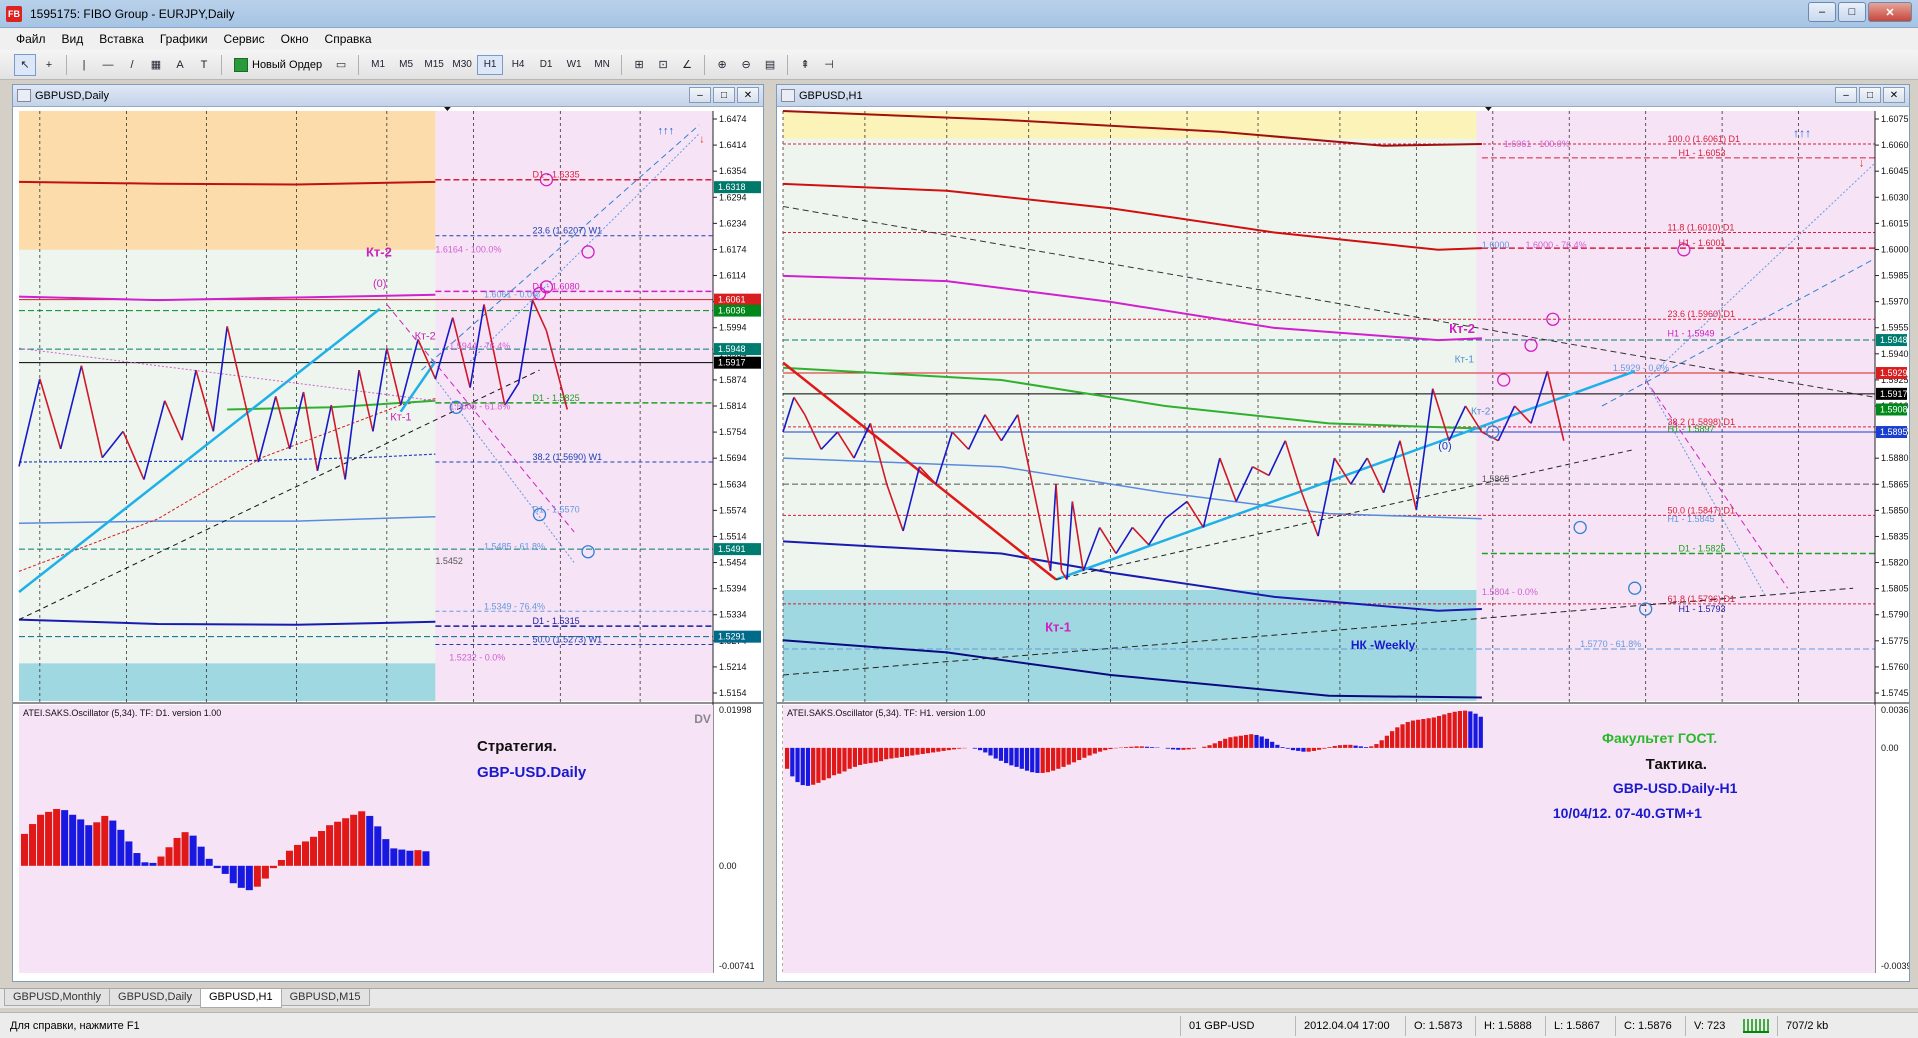  I want to click on menu-view: Вид, so click(73, 39).